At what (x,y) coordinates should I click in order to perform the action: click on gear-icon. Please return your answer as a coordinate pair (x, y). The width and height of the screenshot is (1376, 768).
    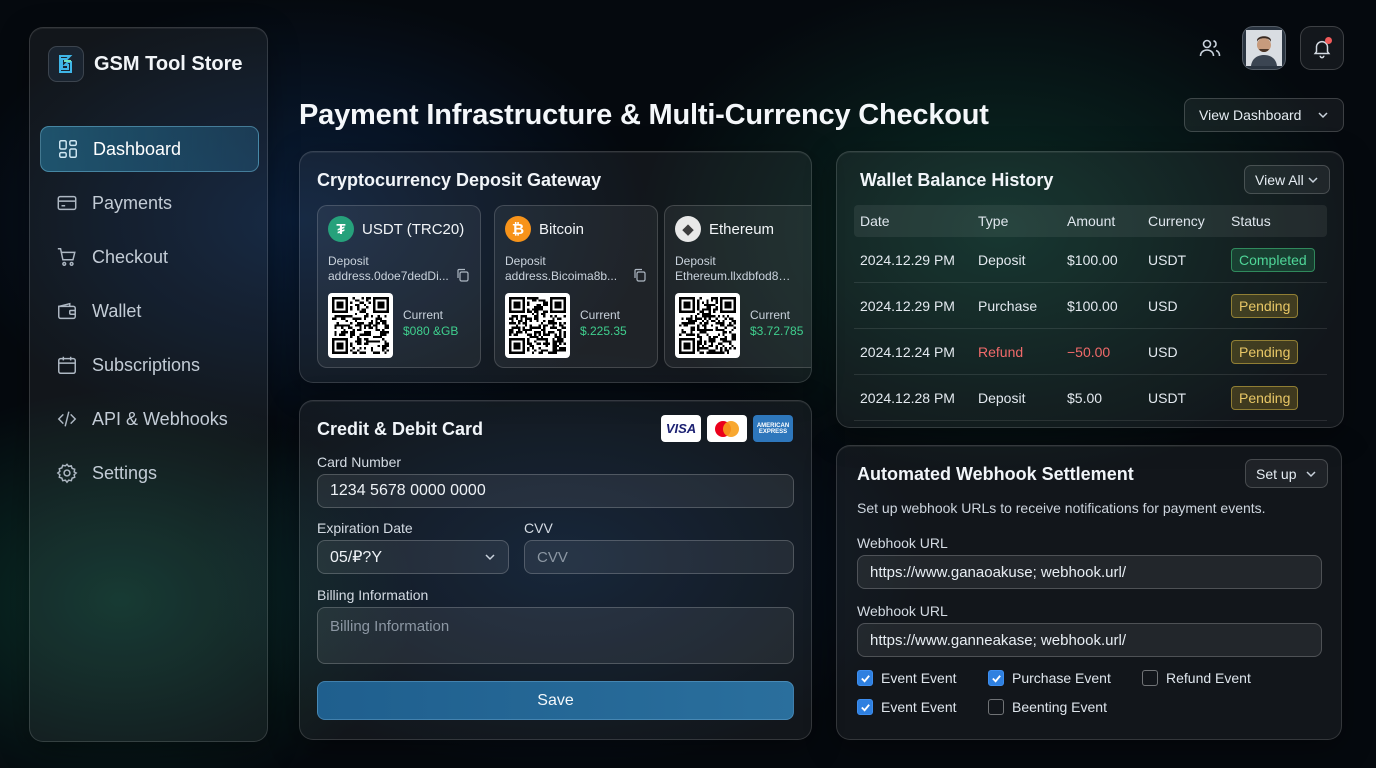
    Looking at the image, I should click on (67, 473).